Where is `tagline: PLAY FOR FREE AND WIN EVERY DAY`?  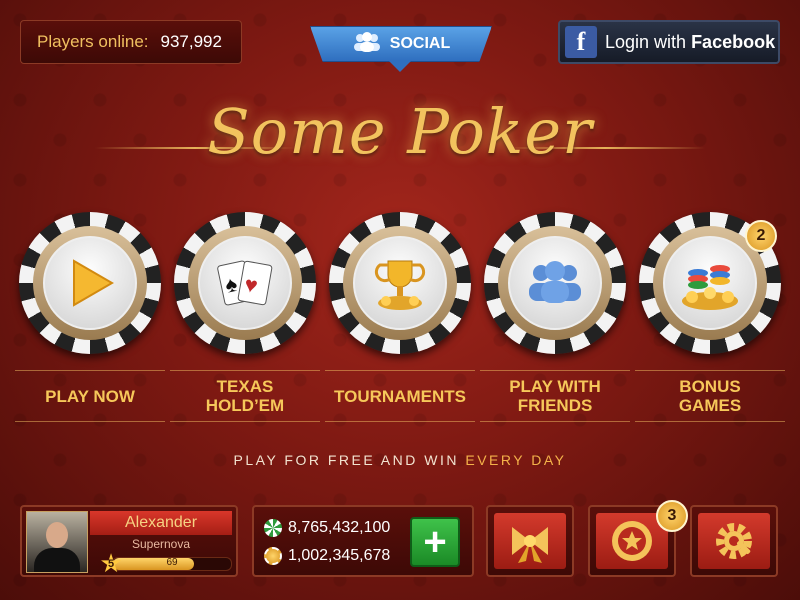
tagline: PLAY FOR FREE AND WIN EVERY DAY is located at coordinates (400, 460).